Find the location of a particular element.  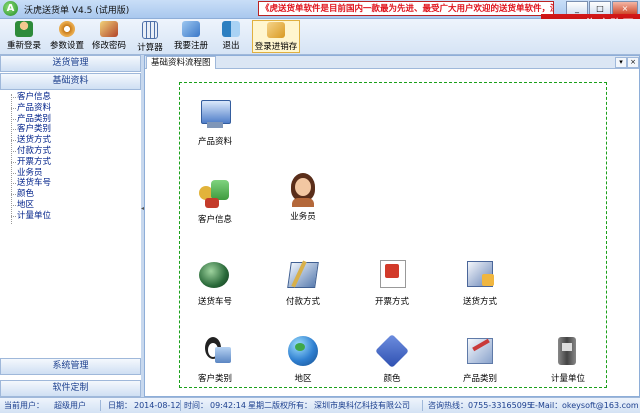

tree-item-delivery-method: 送货方式 is located at coordinates (70, 140).